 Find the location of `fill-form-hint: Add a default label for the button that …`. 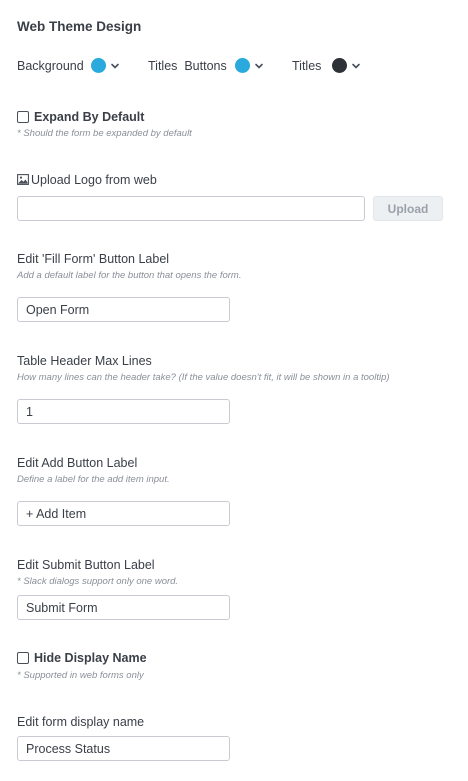

fill-form-hint: Add a default label for the button that … is located at coordinates (129, 275).